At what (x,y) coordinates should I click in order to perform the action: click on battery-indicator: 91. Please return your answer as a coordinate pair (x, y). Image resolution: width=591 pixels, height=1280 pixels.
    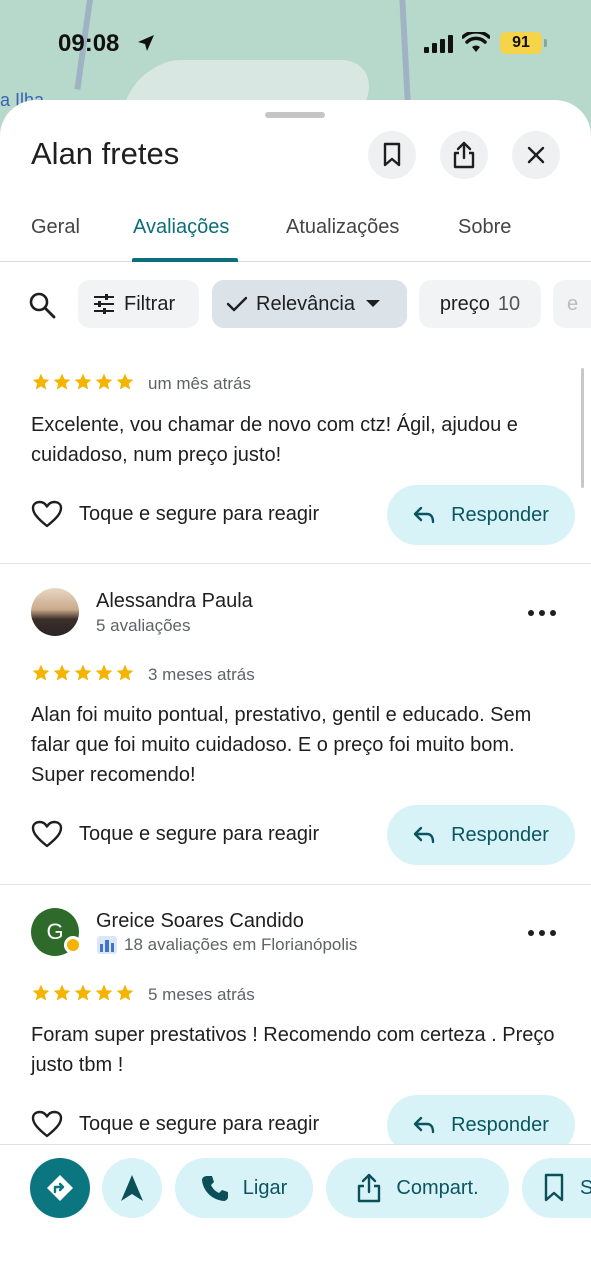
    Looking at the image, I should click on (521, 43).